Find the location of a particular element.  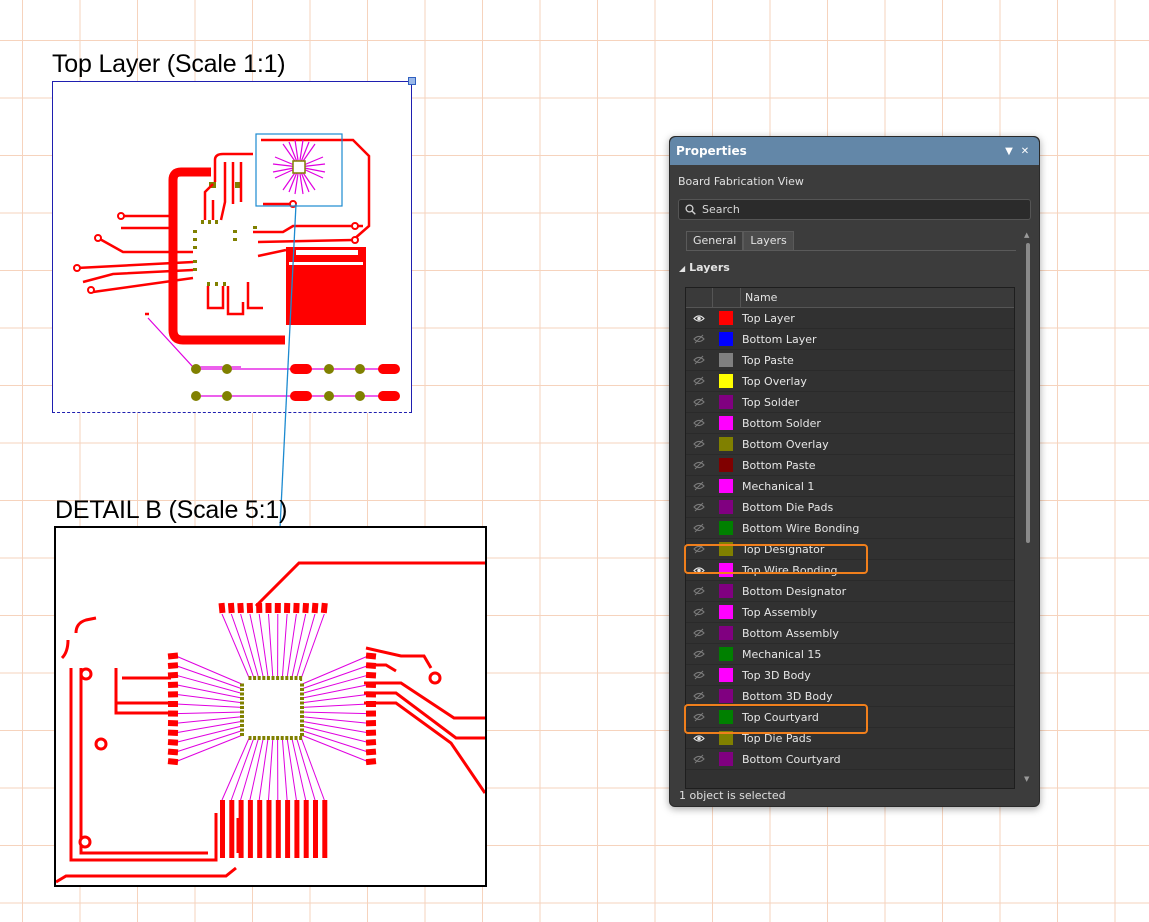

layer-name: Bottom Solder is located at coordinates (781, 423).